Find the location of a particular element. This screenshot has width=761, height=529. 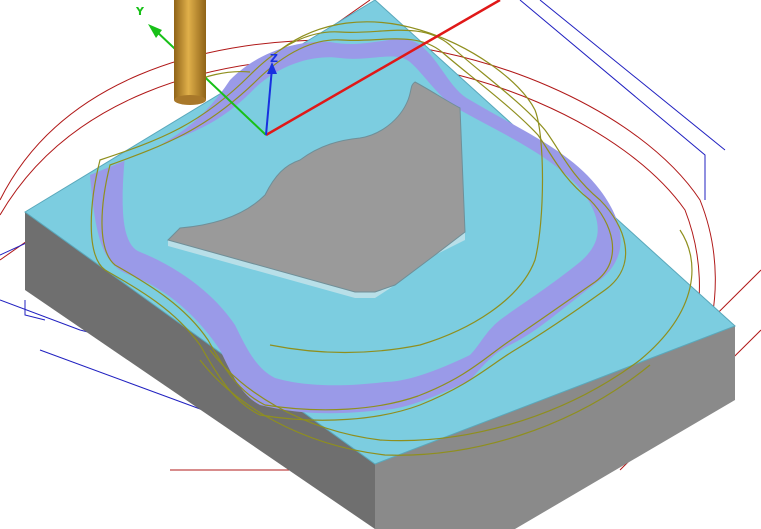

z-axis-label: Z is located at coordinates (274, 58).